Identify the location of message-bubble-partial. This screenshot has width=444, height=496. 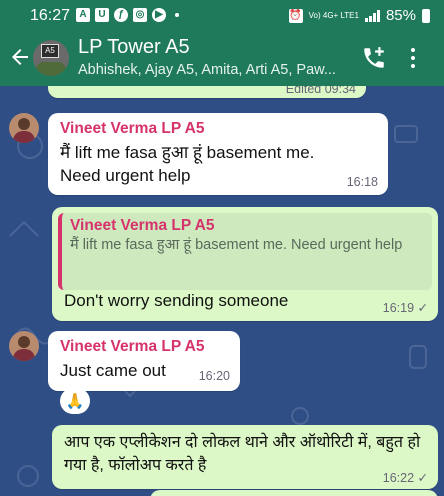
(294, 493).